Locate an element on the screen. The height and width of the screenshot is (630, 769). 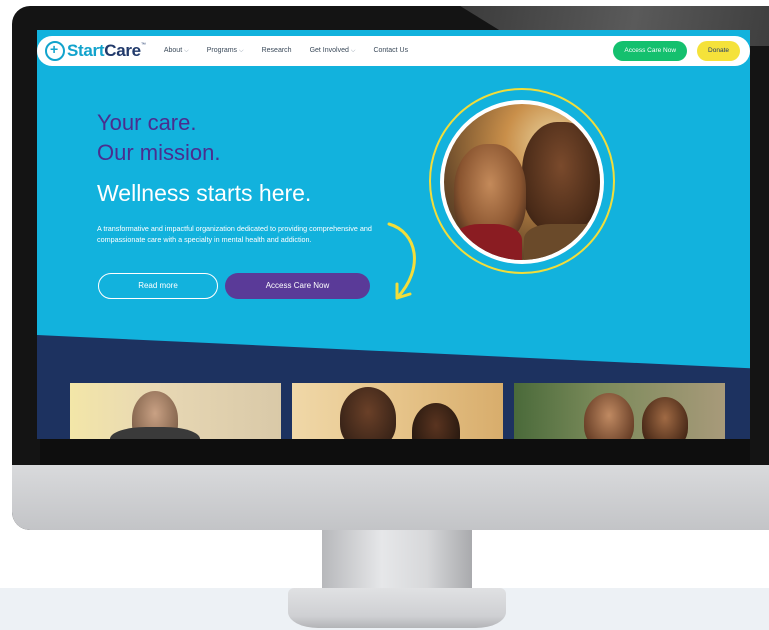
nav-item-label: Programs is located at coordinates (222, 50).